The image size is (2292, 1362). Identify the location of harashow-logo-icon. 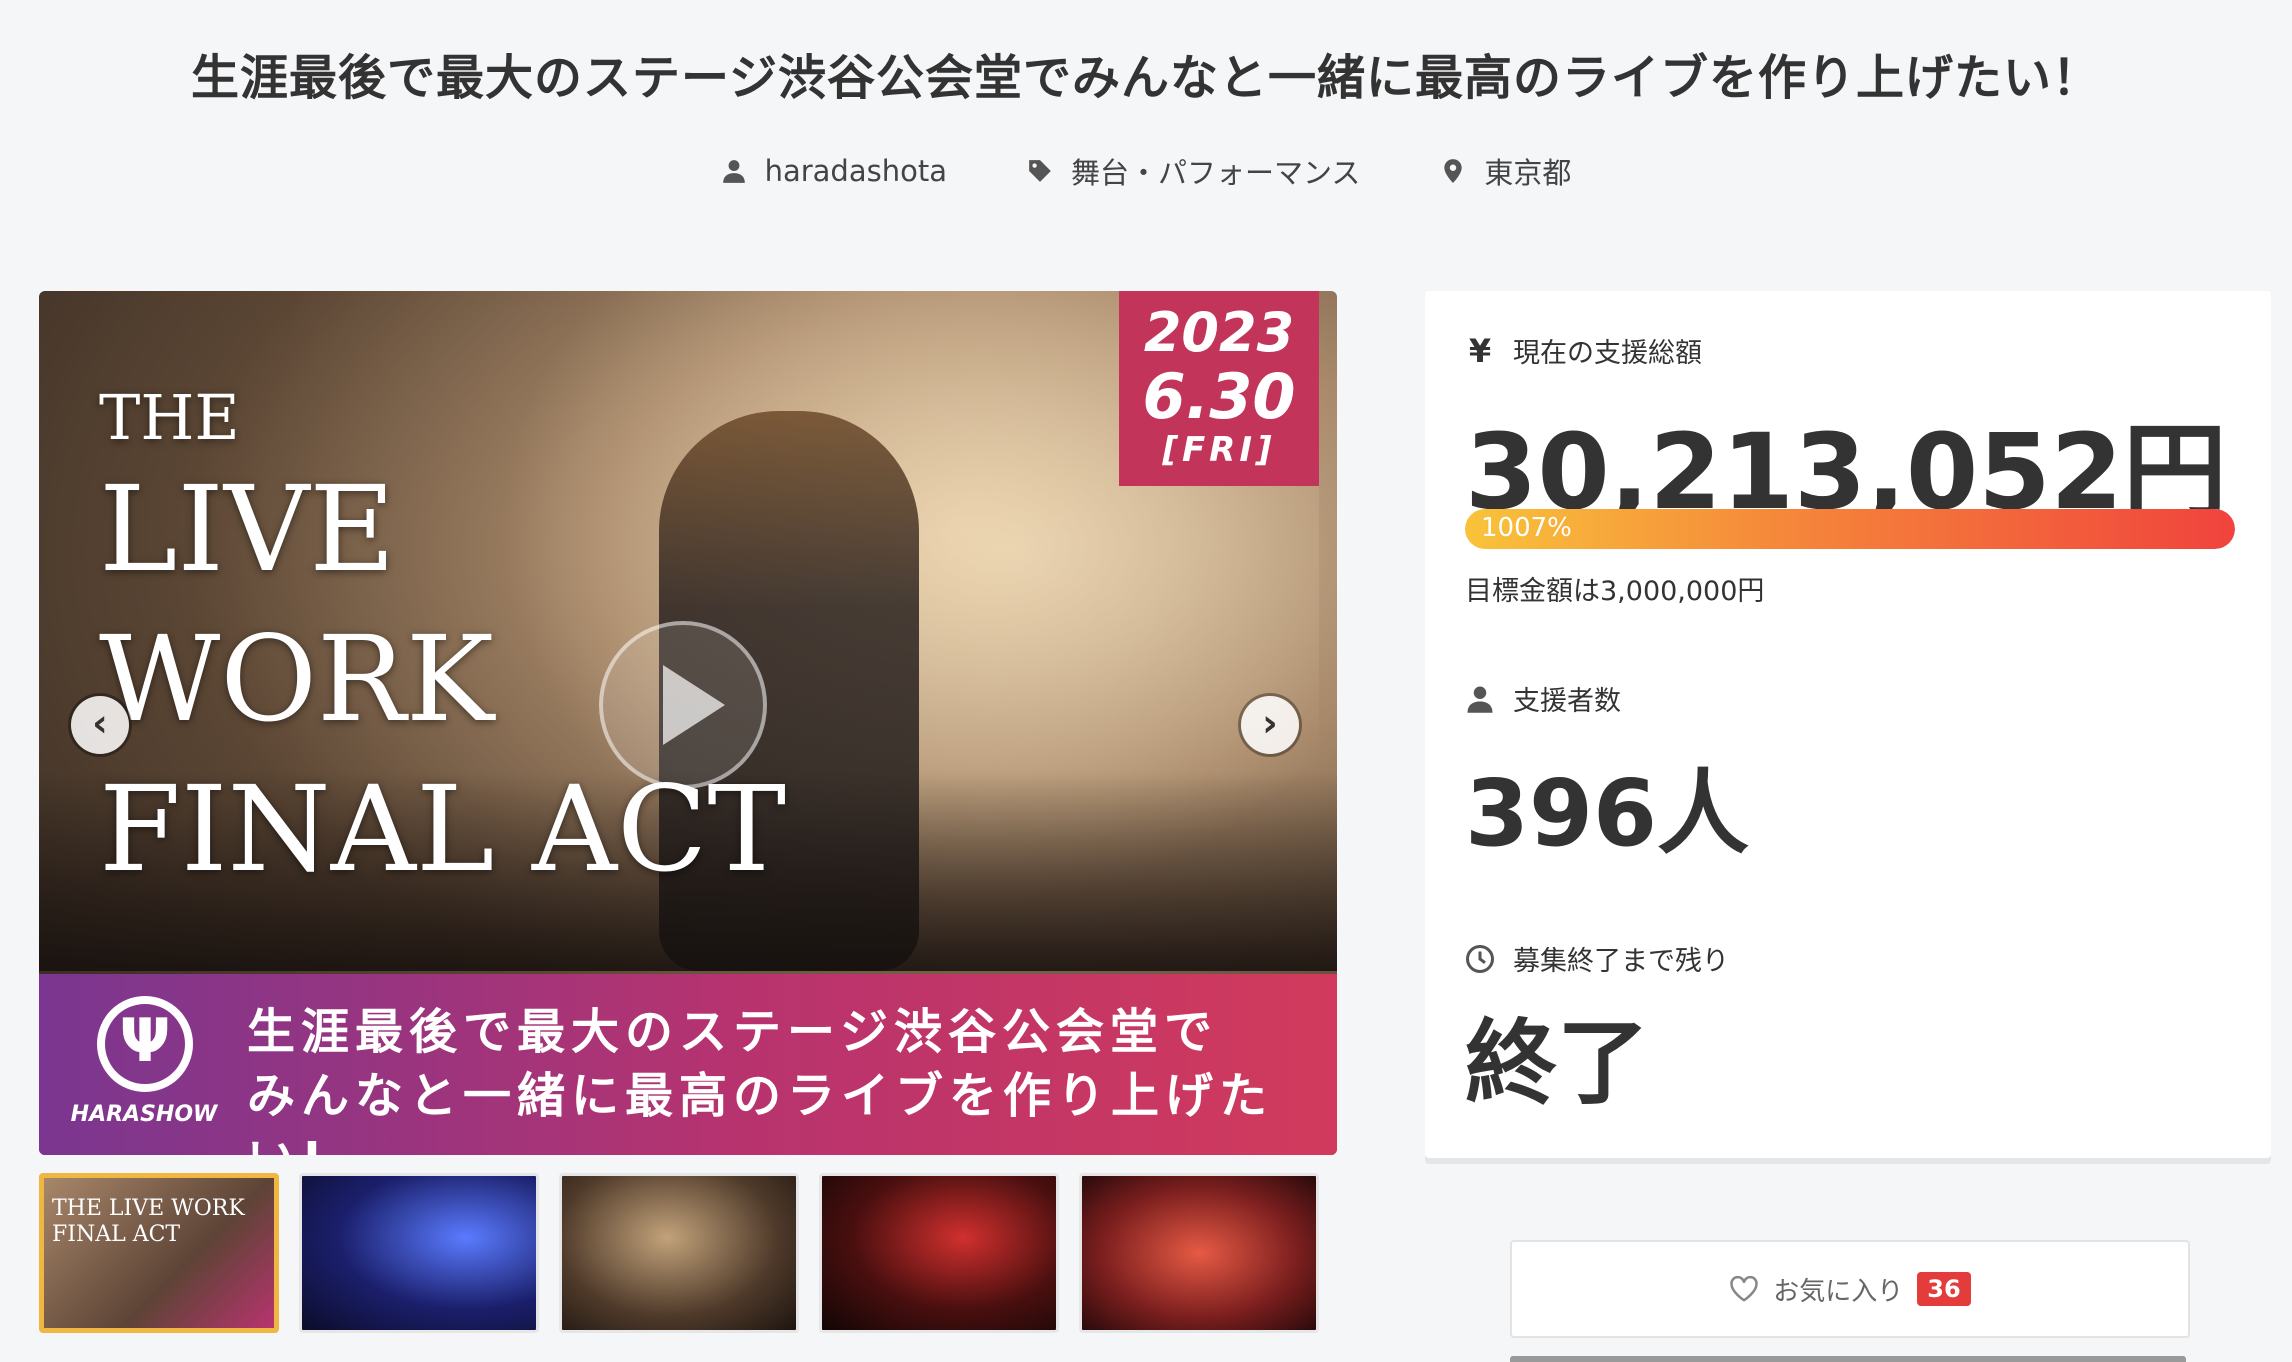
(145, 1044).